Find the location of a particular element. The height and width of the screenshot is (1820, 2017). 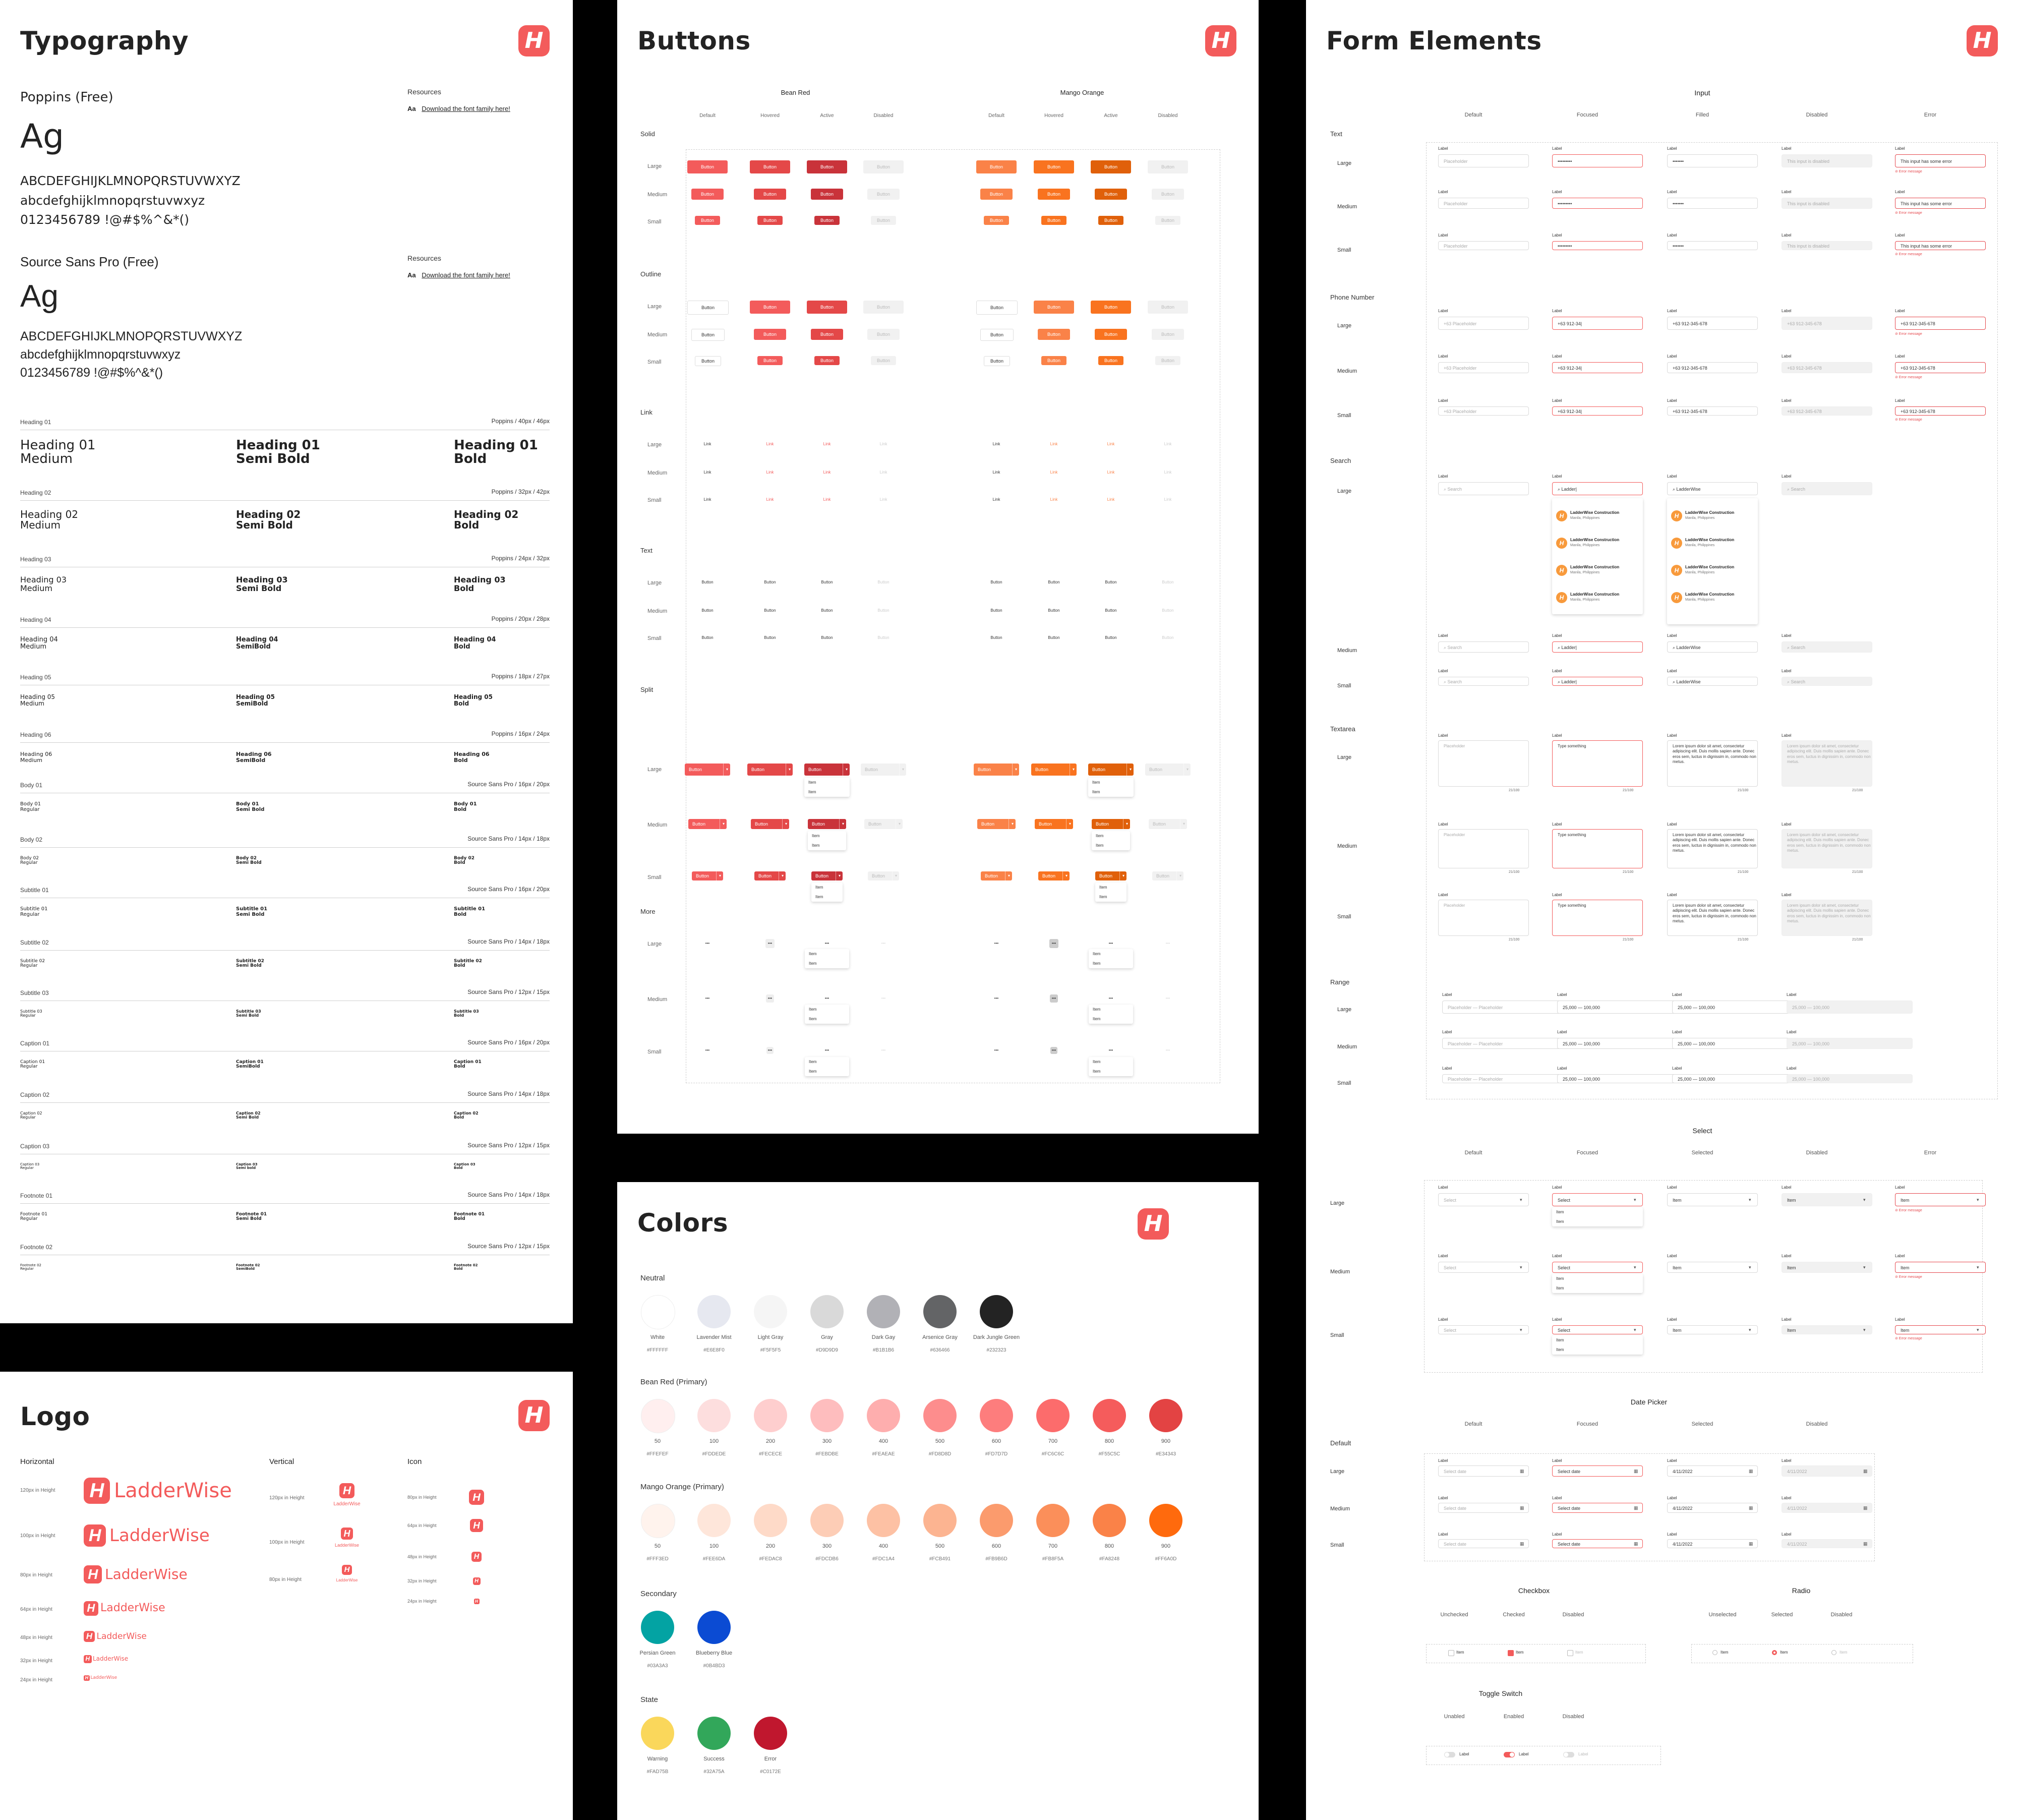

input-field: ⌕ Ladder| is located at coordinates (1597, 647).